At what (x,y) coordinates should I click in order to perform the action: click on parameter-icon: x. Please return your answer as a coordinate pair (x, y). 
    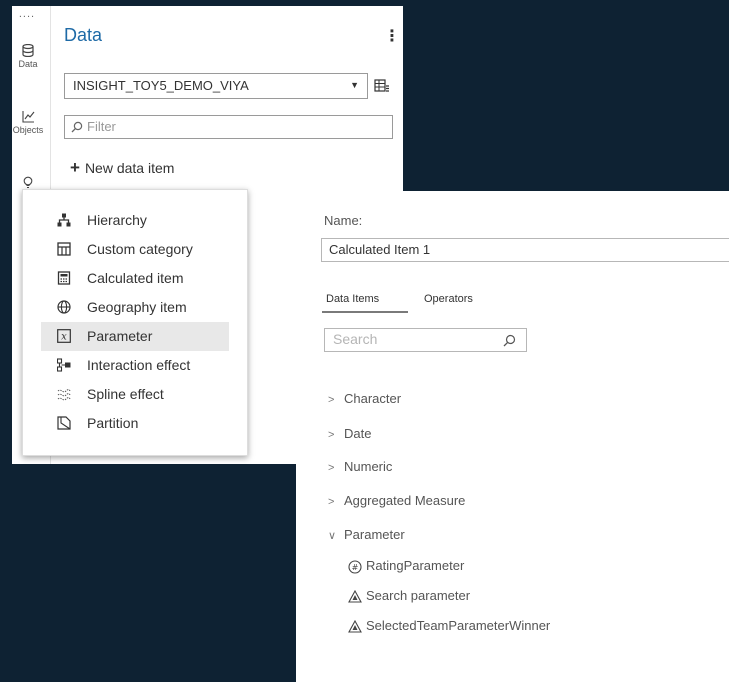
    Looking at the image, I should click on (64, 336).